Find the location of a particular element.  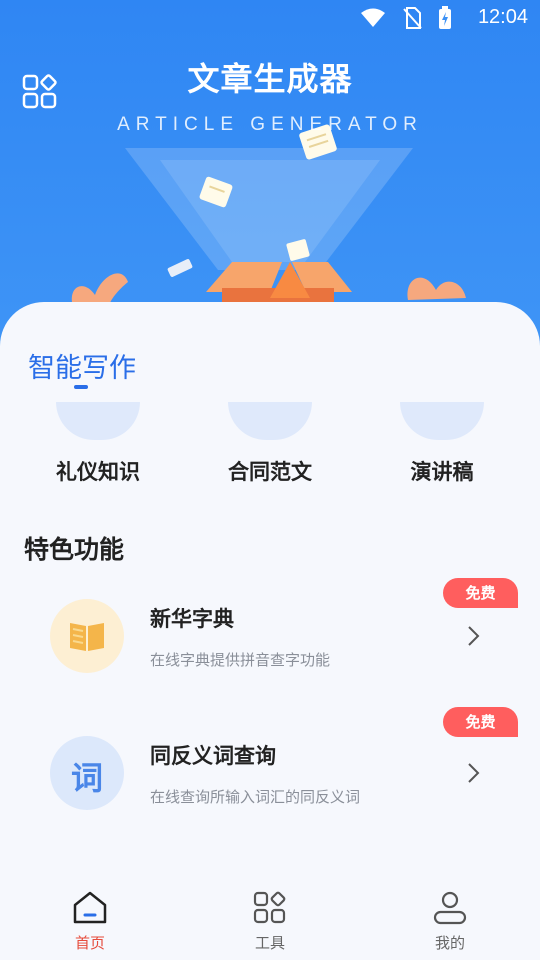

battery-charging-icon is located at coordinates (445, 17).